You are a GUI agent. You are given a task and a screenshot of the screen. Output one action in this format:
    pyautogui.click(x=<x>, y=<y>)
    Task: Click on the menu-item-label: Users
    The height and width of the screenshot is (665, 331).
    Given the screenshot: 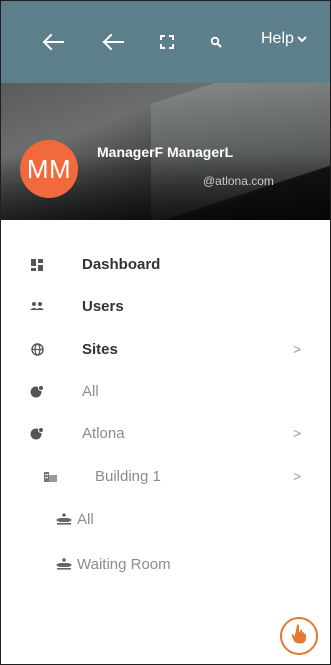 What is the action you would take?
    pyautogui.click(x=103, y=306)
    